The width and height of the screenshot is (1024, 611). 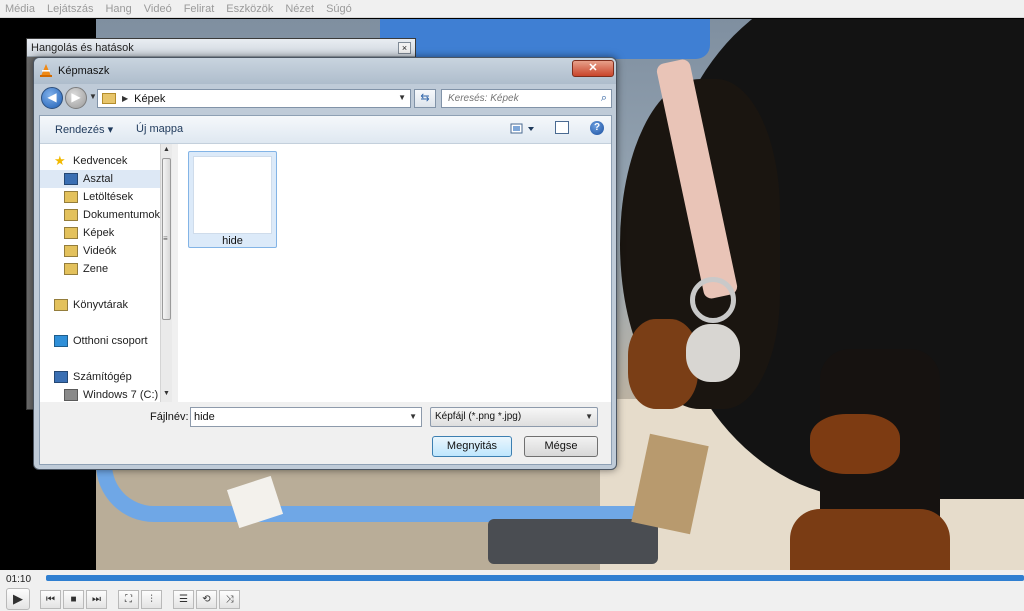 I want to click on homegroup-icon, so click(x=61, y=341).